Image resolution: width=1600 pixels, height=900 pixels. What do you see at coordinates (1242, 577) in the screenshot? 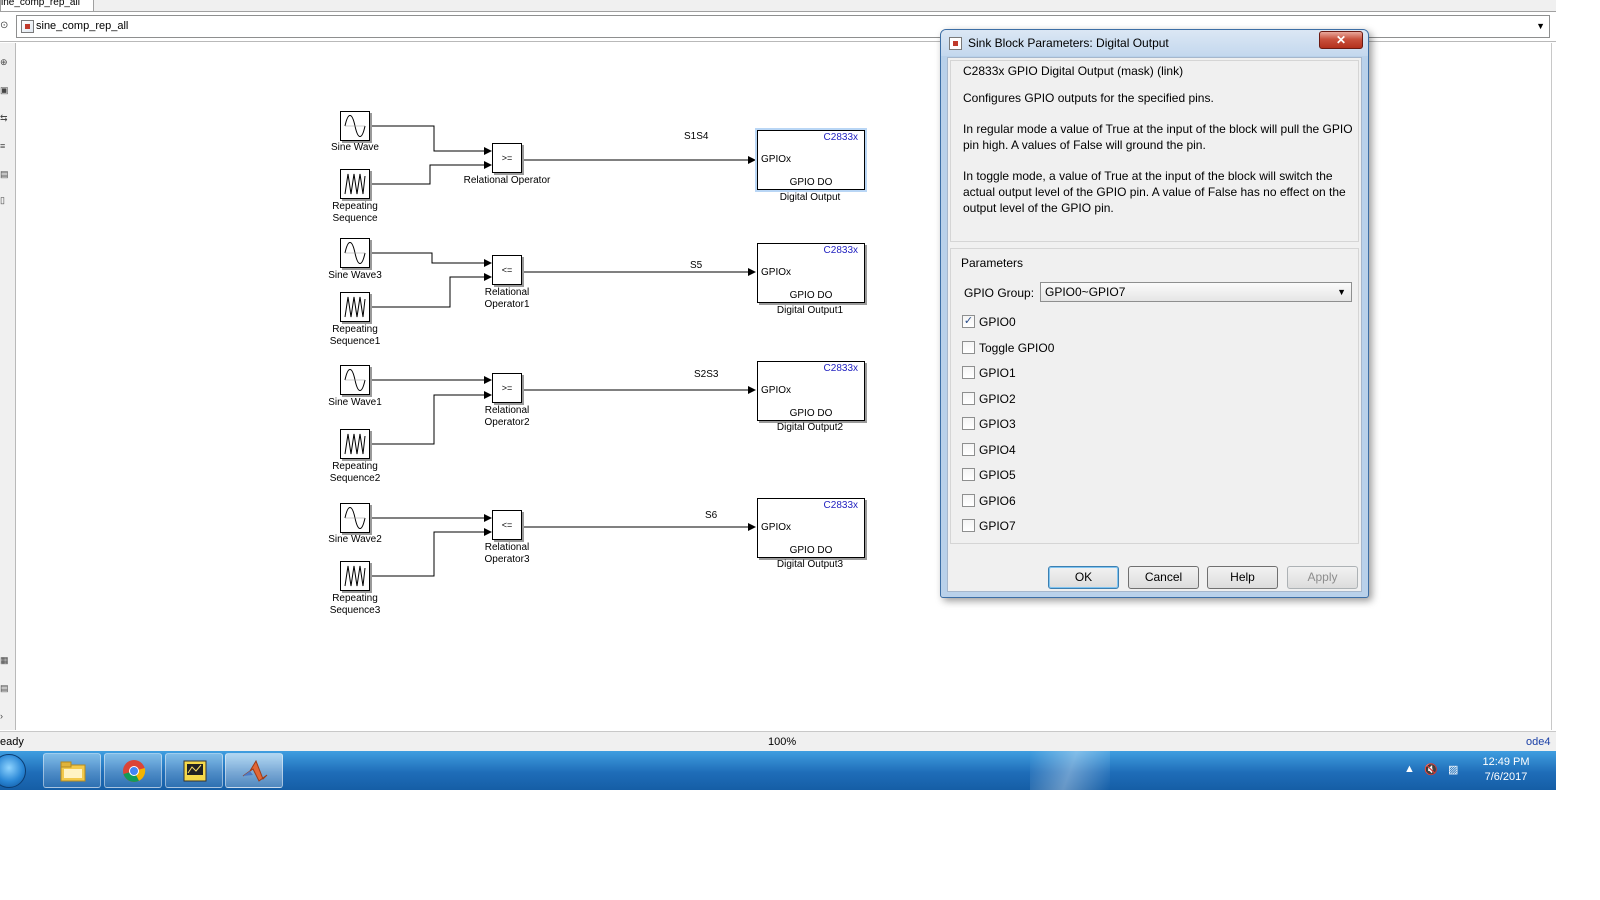
I see `help-button: Help` at bounding box center [1242, 577].